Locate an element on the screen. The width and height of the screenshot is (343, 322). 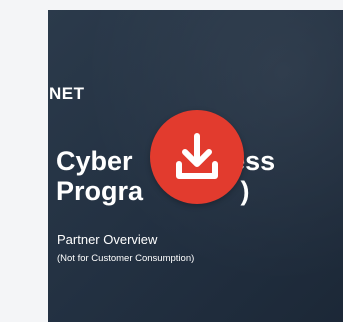
brand-logo-text: NET is located at coordinates (67, 93).